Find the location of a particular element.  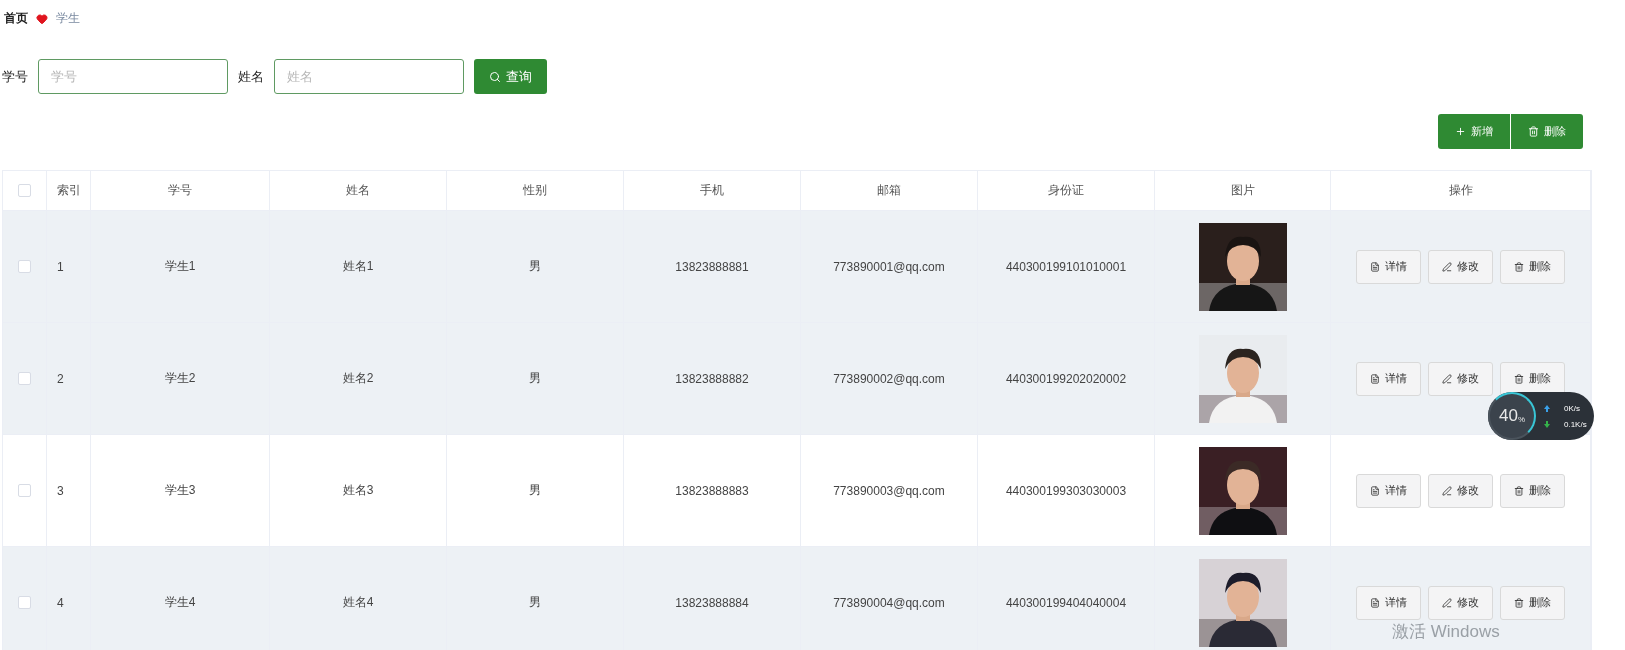

table-cell: 440300199404040004 is located at coordinates (1066, 598).